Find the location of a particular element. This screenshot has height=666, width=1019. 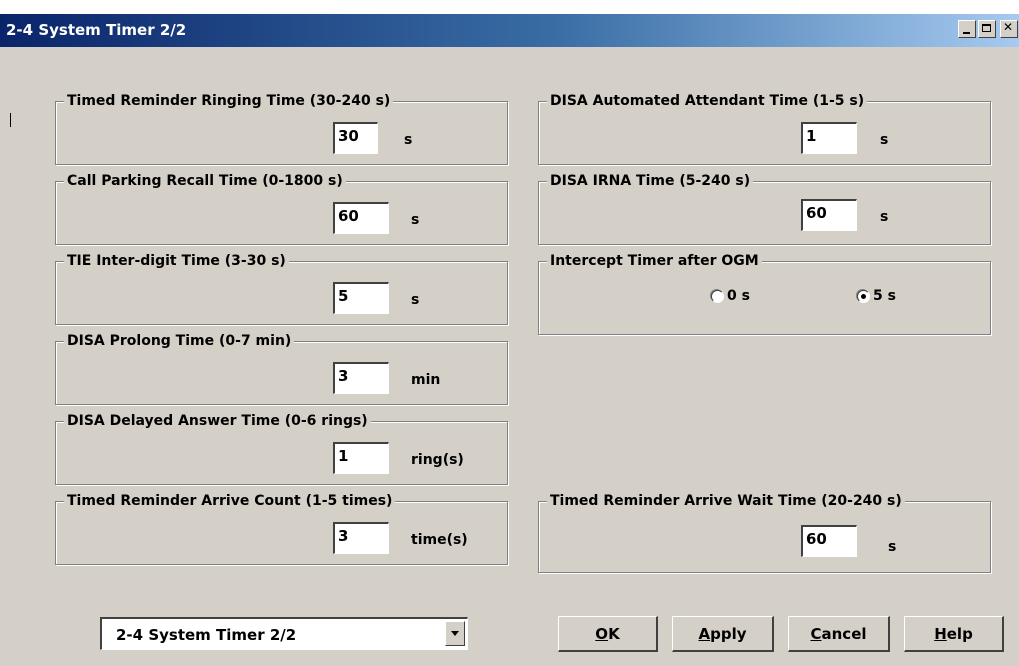

disa-prolong-input: 3 is located at coordinates (361, 378).